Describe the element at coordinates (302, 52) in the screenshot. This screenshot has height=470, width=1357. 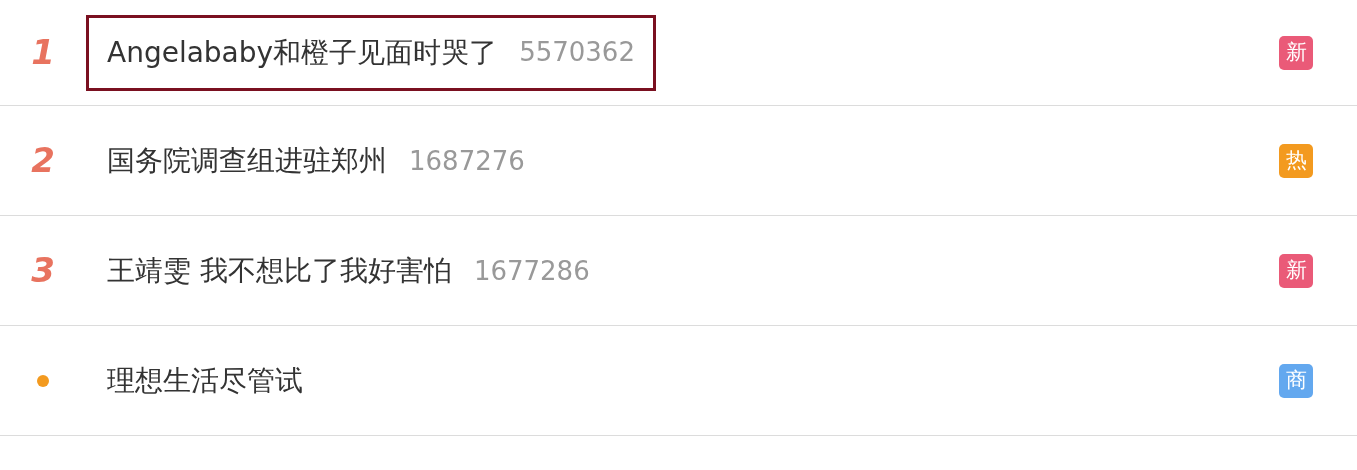
I see `topic-link: Angelababy和橙子见面时哭了` at that location.